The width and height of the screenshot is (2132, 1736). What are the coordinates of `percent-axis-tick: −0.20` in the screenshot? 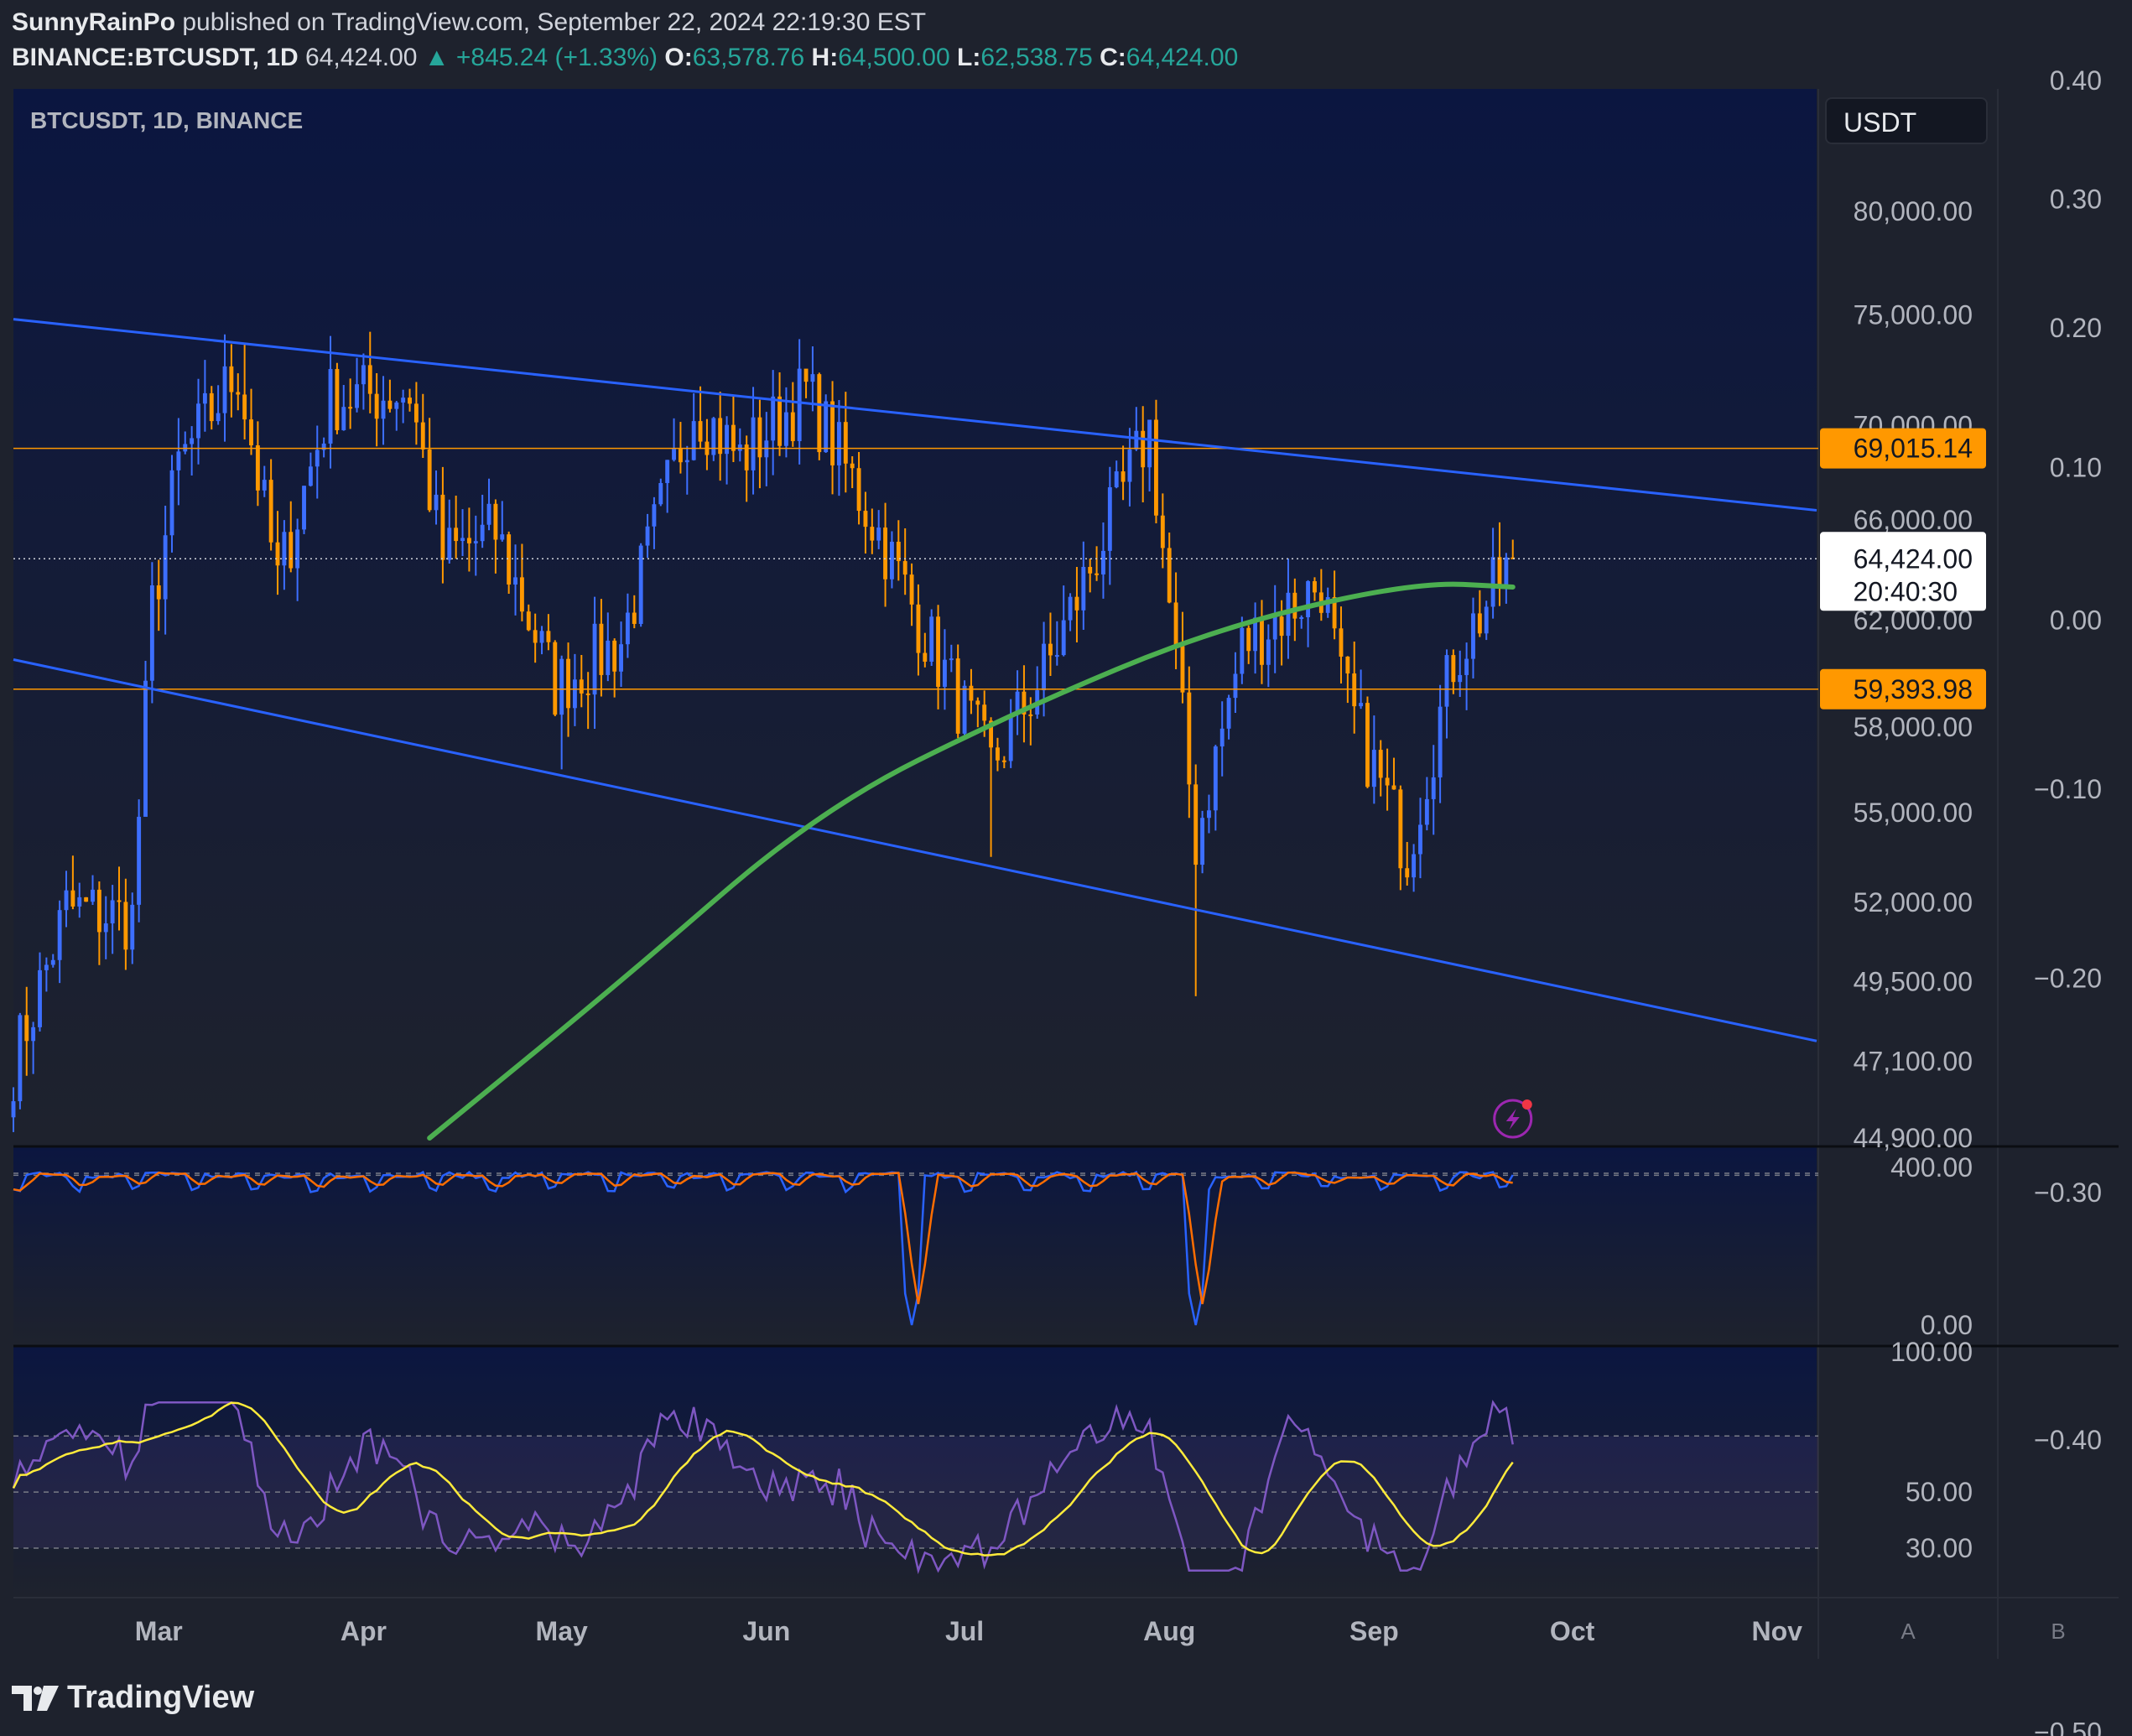 It's located at (2068, 979).